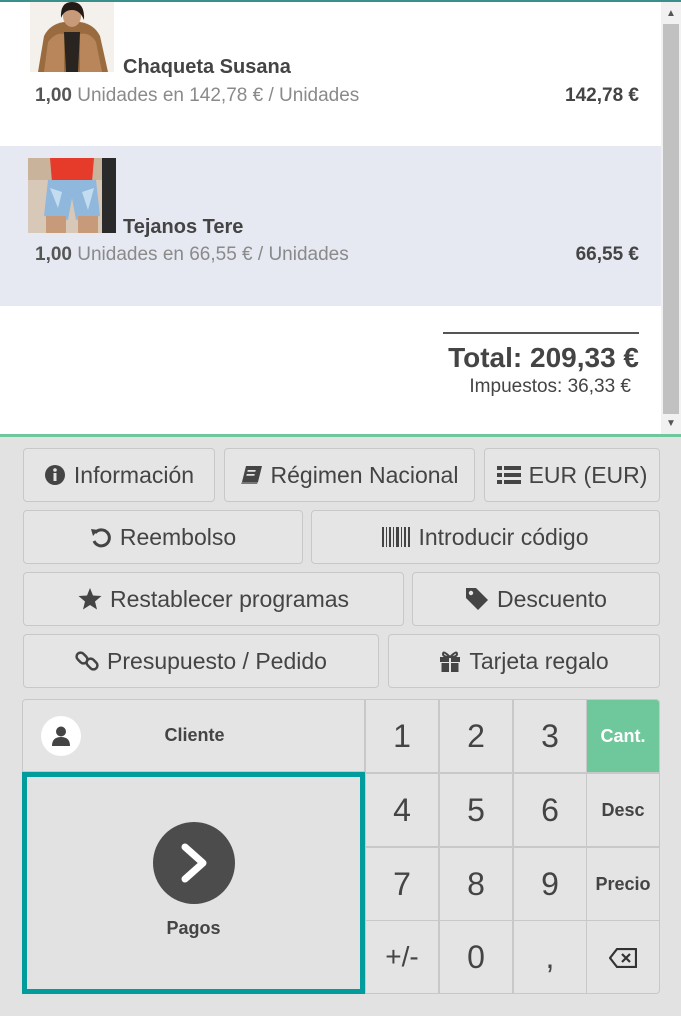  Describe the element at coordinates (218, 95) in the screenshot. I see `product-unit-text: Unidades en 142,78 € / Unidades` at that location.